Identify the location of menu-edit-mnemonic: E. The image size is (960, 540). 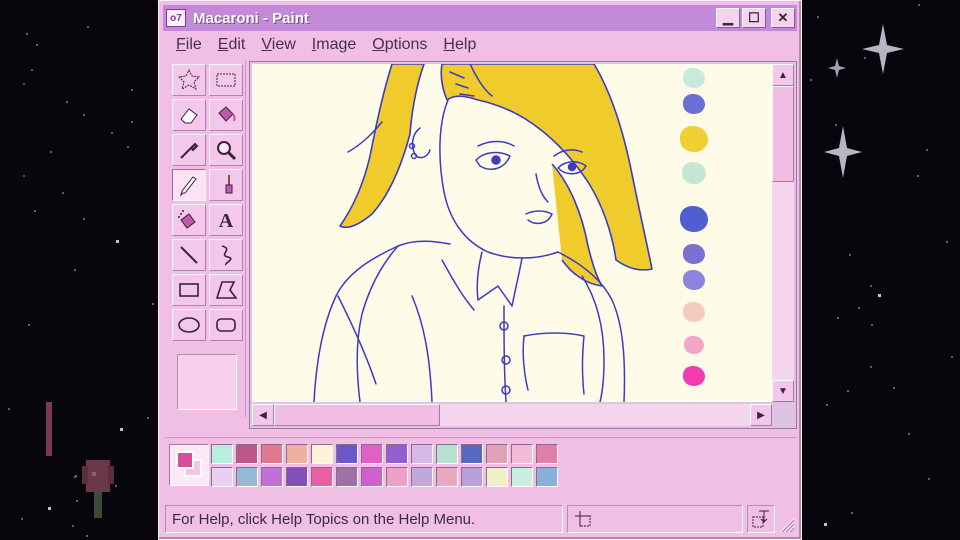
(223, 44).